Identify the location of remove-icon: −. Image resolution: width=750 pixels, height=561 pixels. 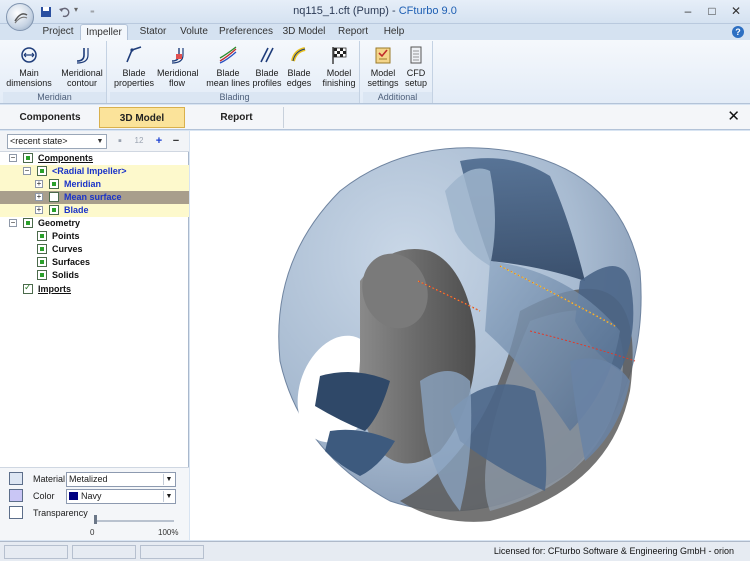
(176, 141).